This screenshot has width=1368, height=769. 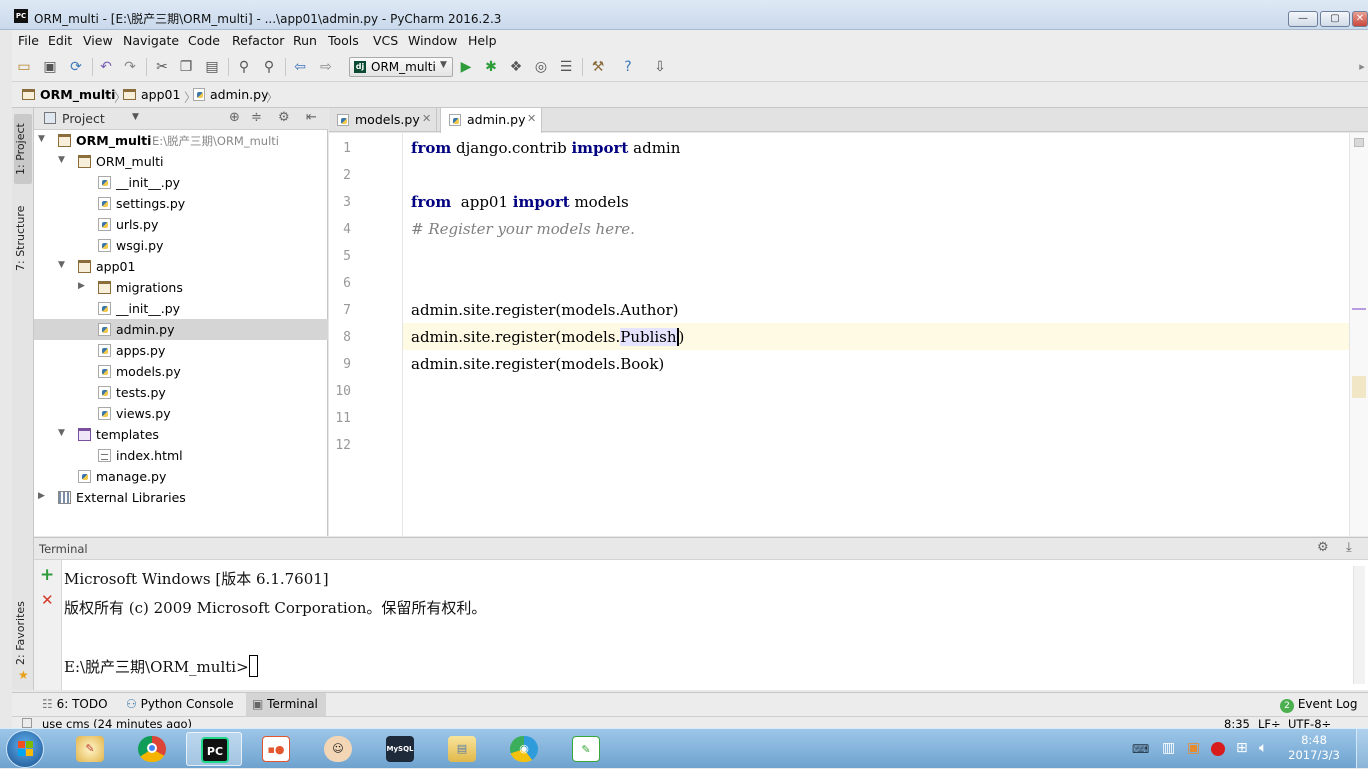 I want to click on taskbar-notepad: ✎, so click(x=586, y=749).